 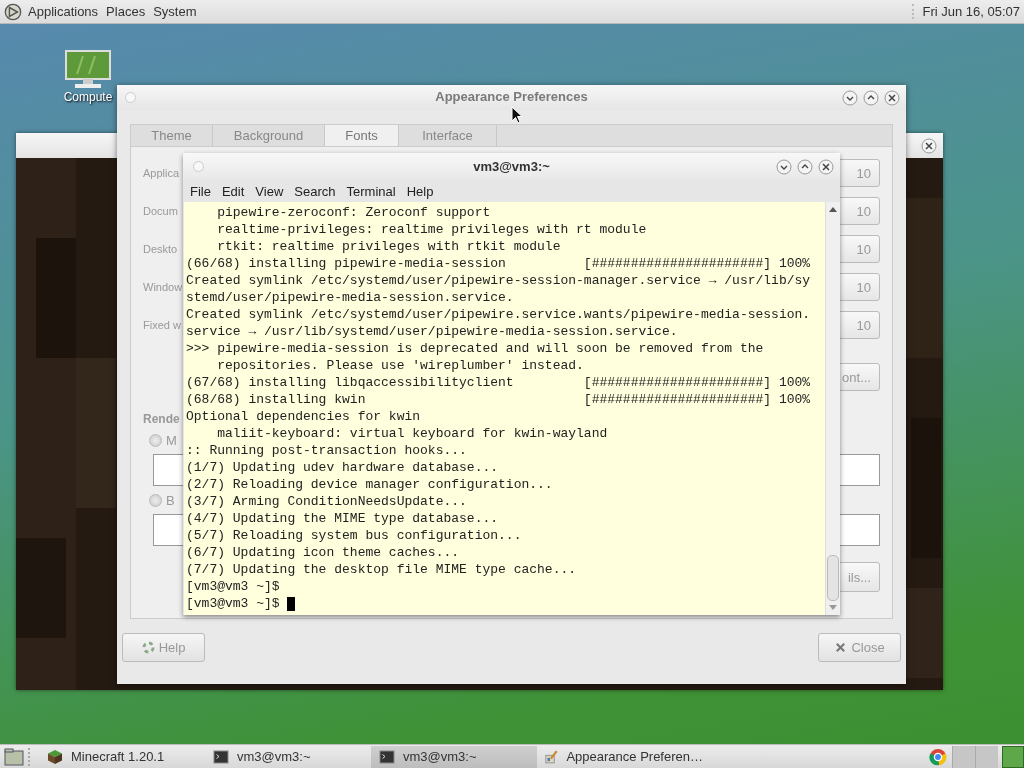 What do you see at coordinates (362, 135) in the screenshot?
I see `tab: Fonts` at bounding box center [362, 135].